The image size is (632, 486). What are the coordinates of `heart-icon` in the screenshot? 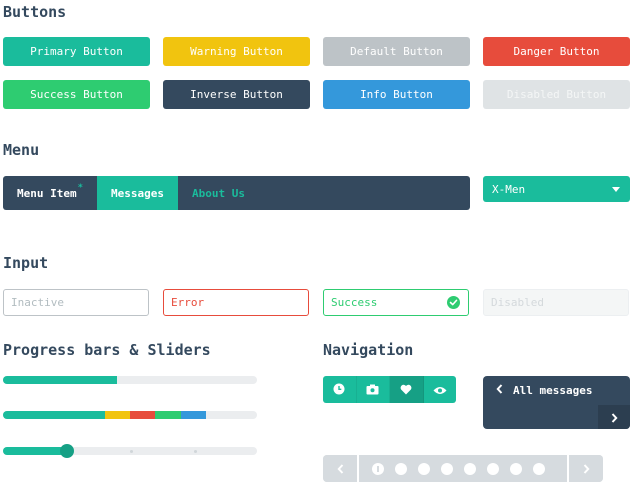 It's located at (406, 389).